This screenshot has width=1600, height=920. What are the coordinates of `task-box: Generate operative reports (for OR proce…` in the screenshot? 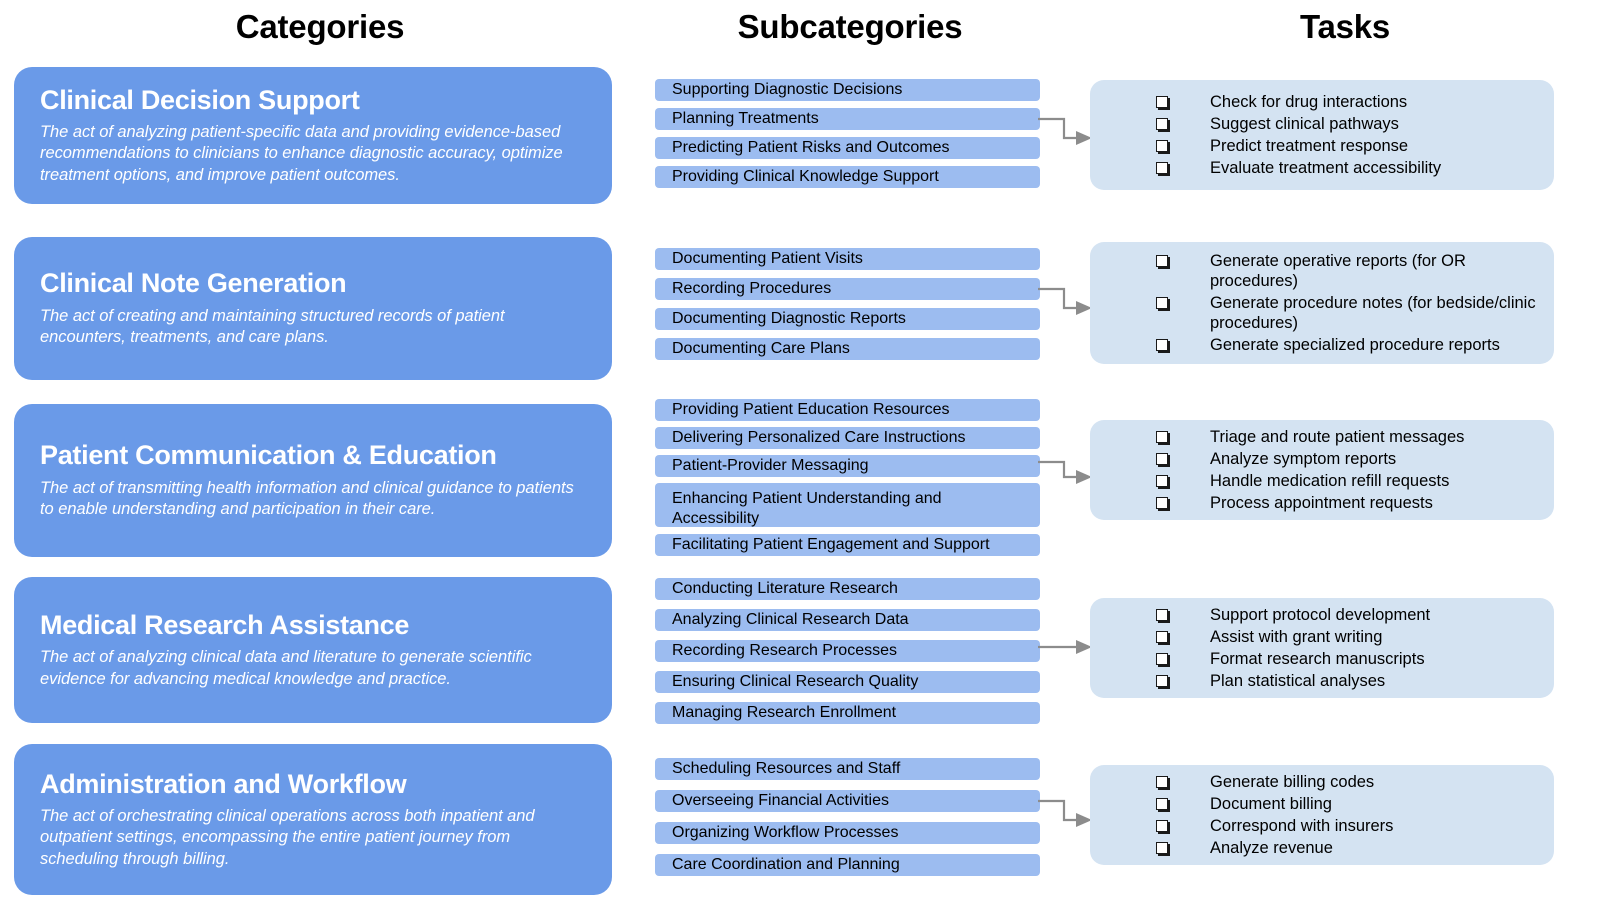 It's located at (1322, 303).